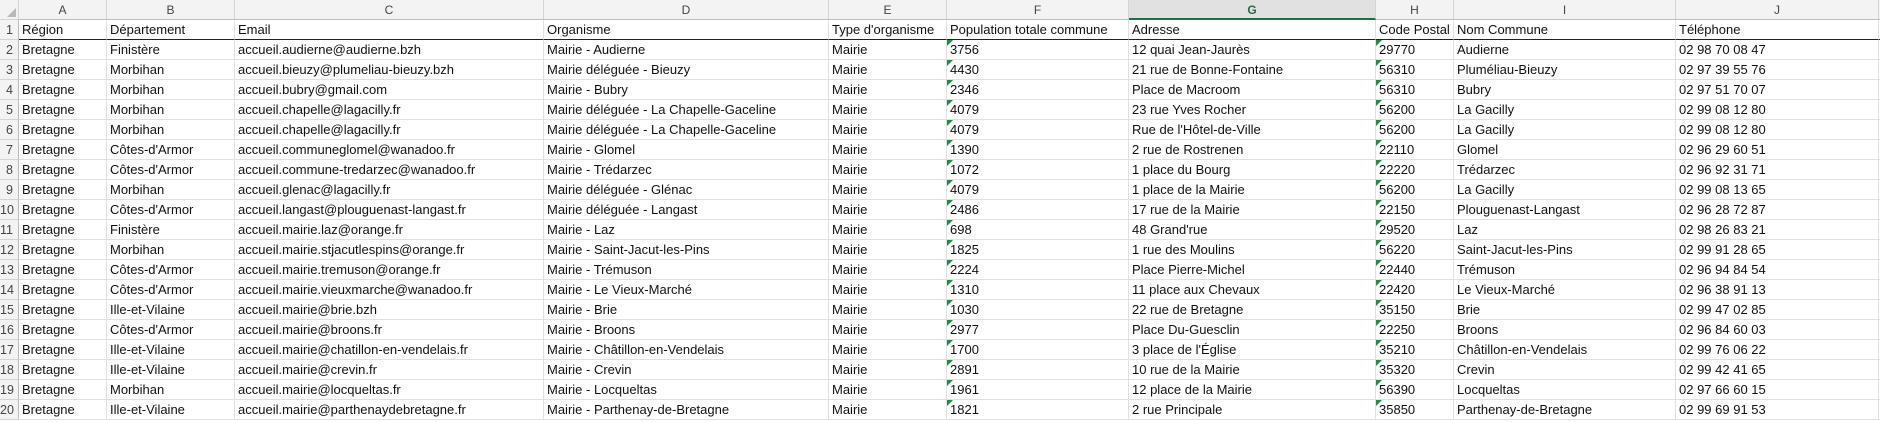 This screenshot has width=1880, height=422. Describe the element at coordinates (1777, 190) in the screenshot. I see `table-cell: 02 99 08 13 65` at that location.